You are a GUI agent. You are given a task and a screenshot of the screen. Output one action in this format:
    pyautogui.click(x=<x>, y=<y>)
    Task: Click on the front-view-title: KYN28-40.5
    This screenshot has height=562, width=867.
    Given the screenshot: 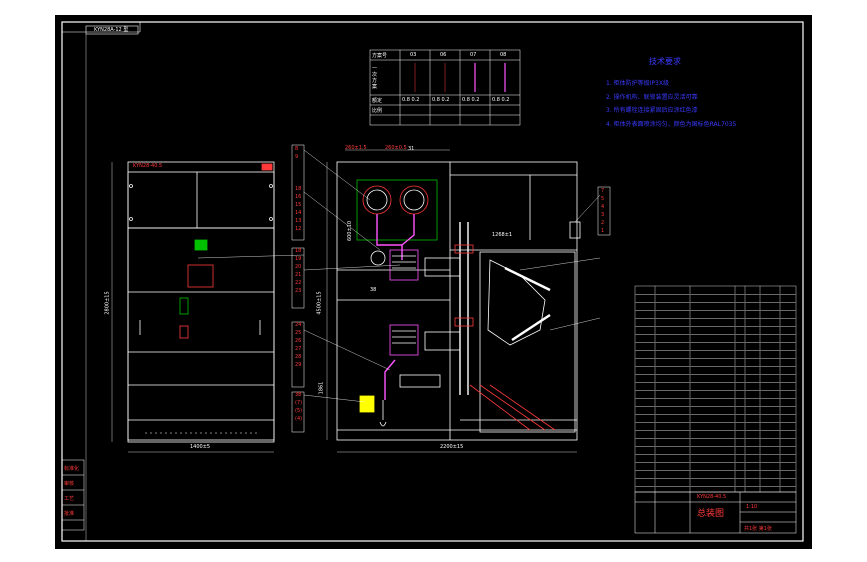 What is the action you would take?
    pyautogui.click(x=148, y=166)
    